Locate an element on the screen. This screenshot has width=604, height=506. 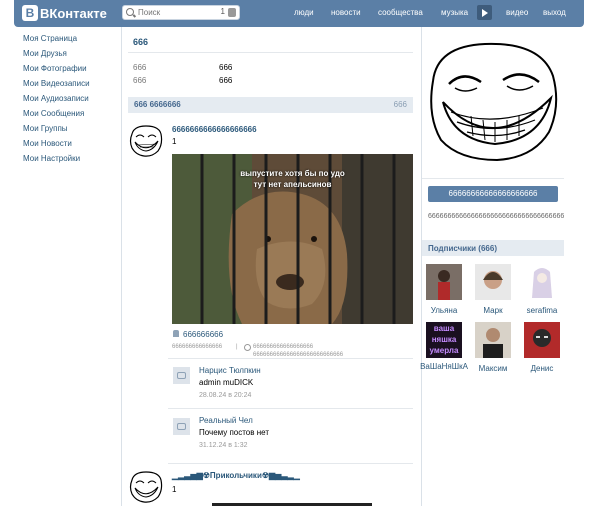
post-date: 666666666666666 is located at coordinates (197, 347).